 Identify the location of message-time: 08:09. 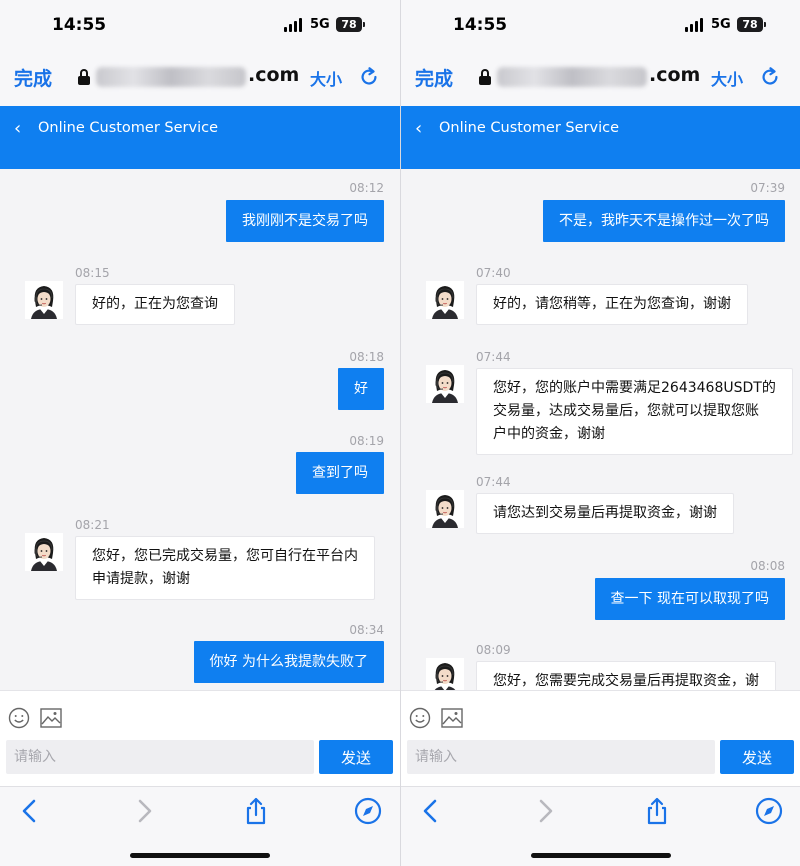
(493, 650).